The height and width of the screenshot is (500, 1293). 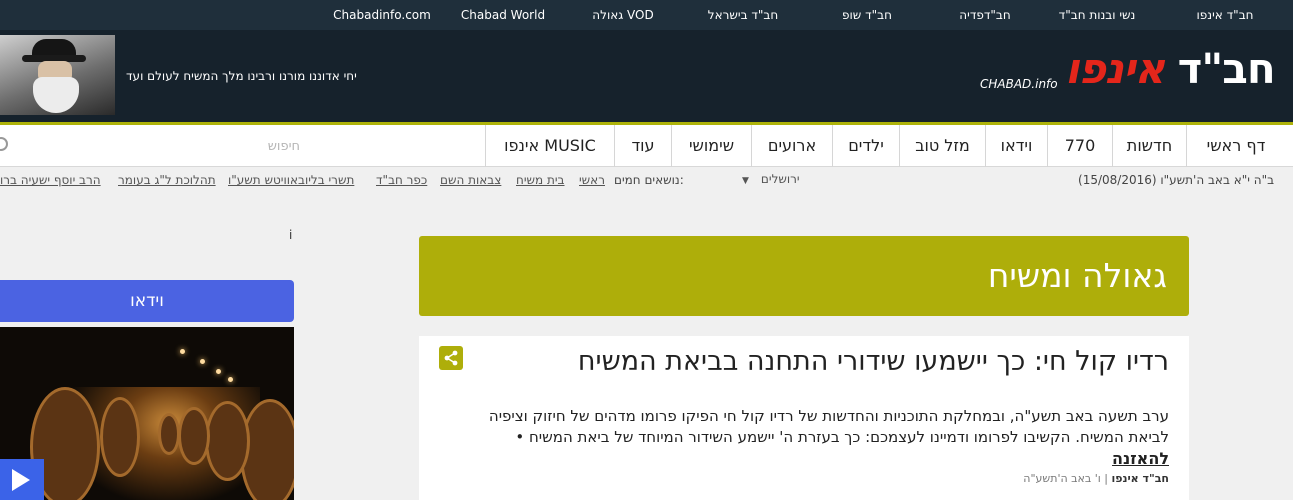 I want to click on info-mark: i, so click(x=291, y=235).